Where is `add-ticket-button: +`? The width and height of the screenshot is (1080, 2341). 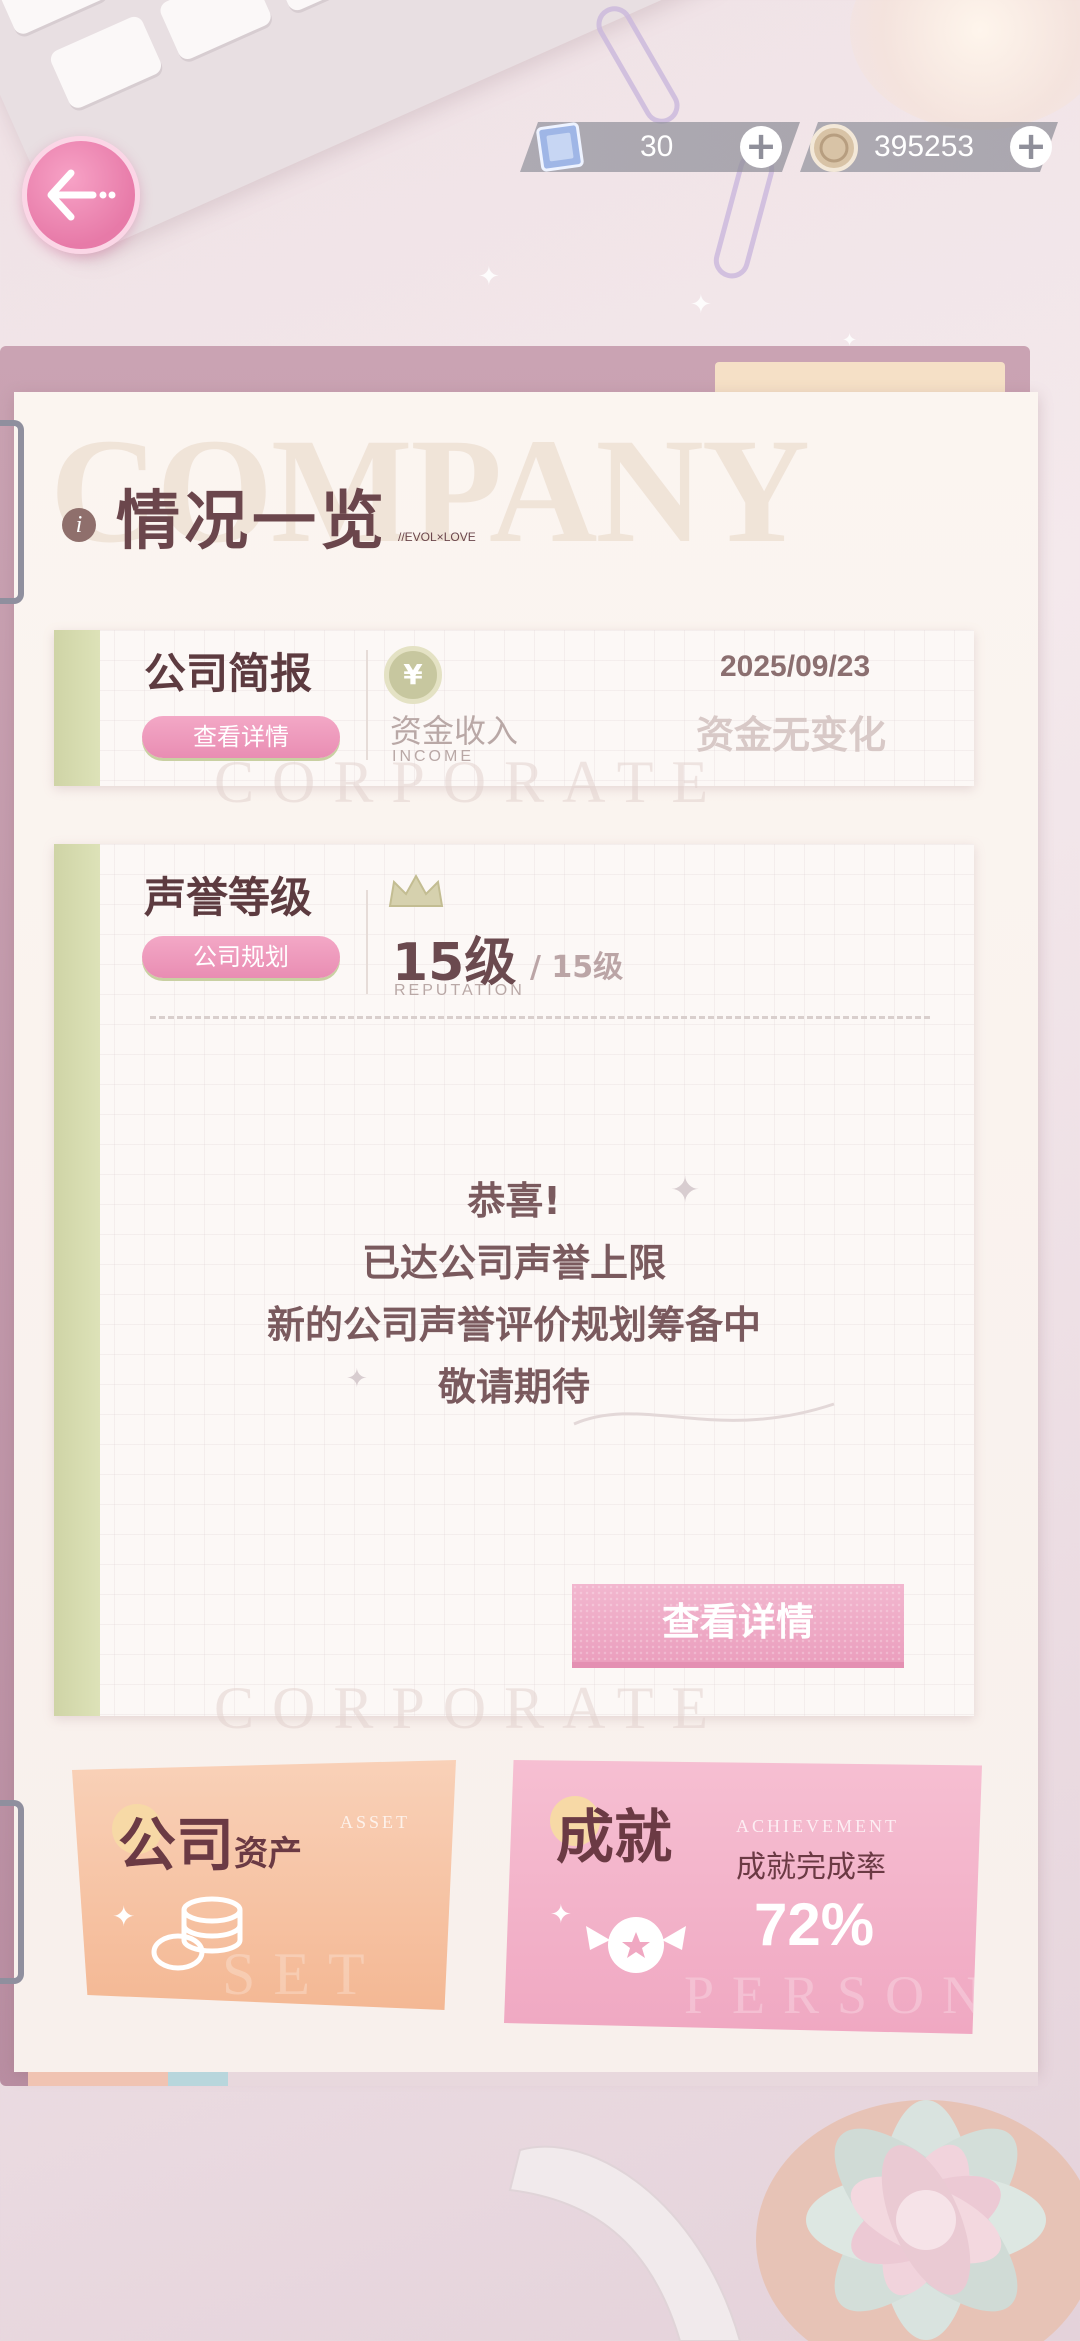
add-ticket-button: + is located at coordinates (761, 147).